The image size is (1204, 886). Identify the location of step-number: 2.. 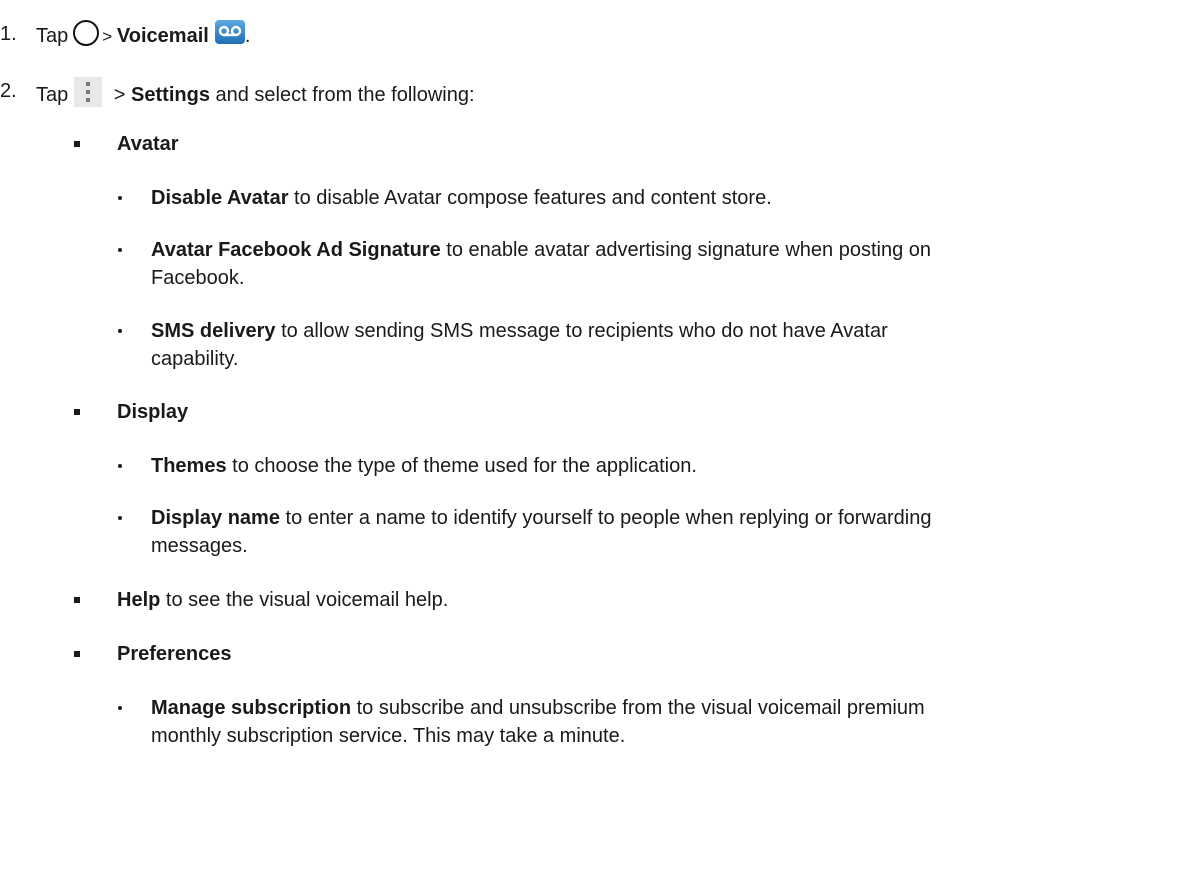
(8, 91).